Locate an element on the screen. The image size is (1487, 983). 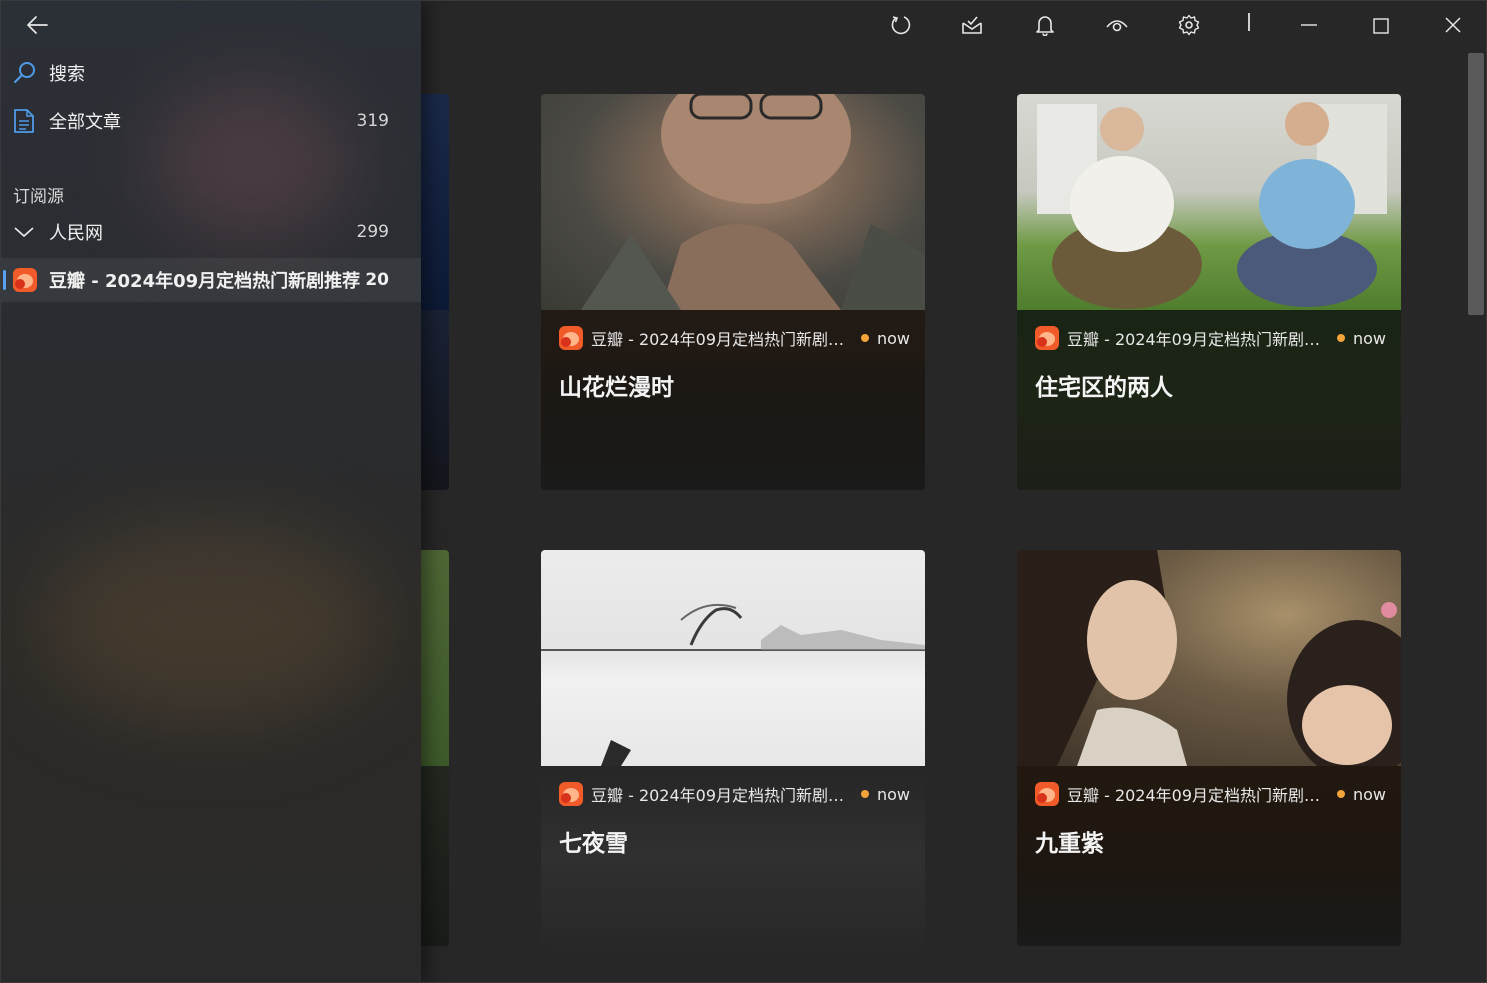
notification-button is located at coordinates (1045, 25).